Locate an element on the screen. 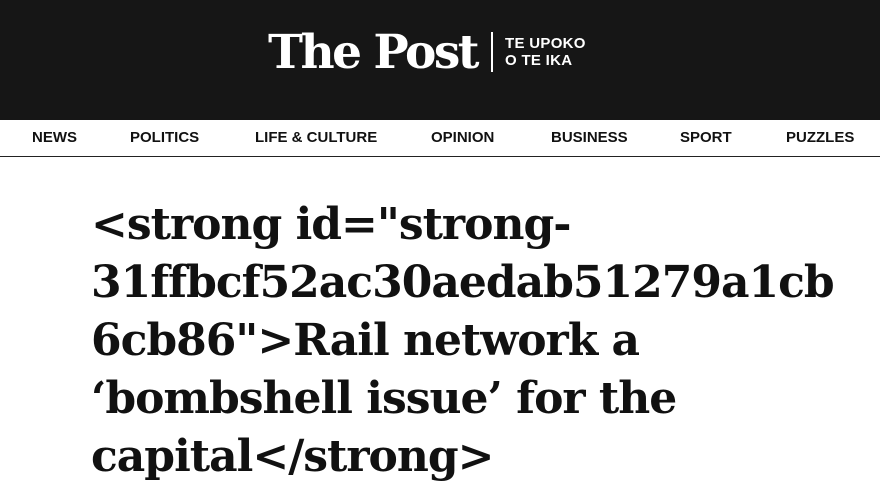 The height and width of the screenshot is (491, 880). logo-tagline: TE UPOKO O TE IKA is located at coordinates (545, 52).